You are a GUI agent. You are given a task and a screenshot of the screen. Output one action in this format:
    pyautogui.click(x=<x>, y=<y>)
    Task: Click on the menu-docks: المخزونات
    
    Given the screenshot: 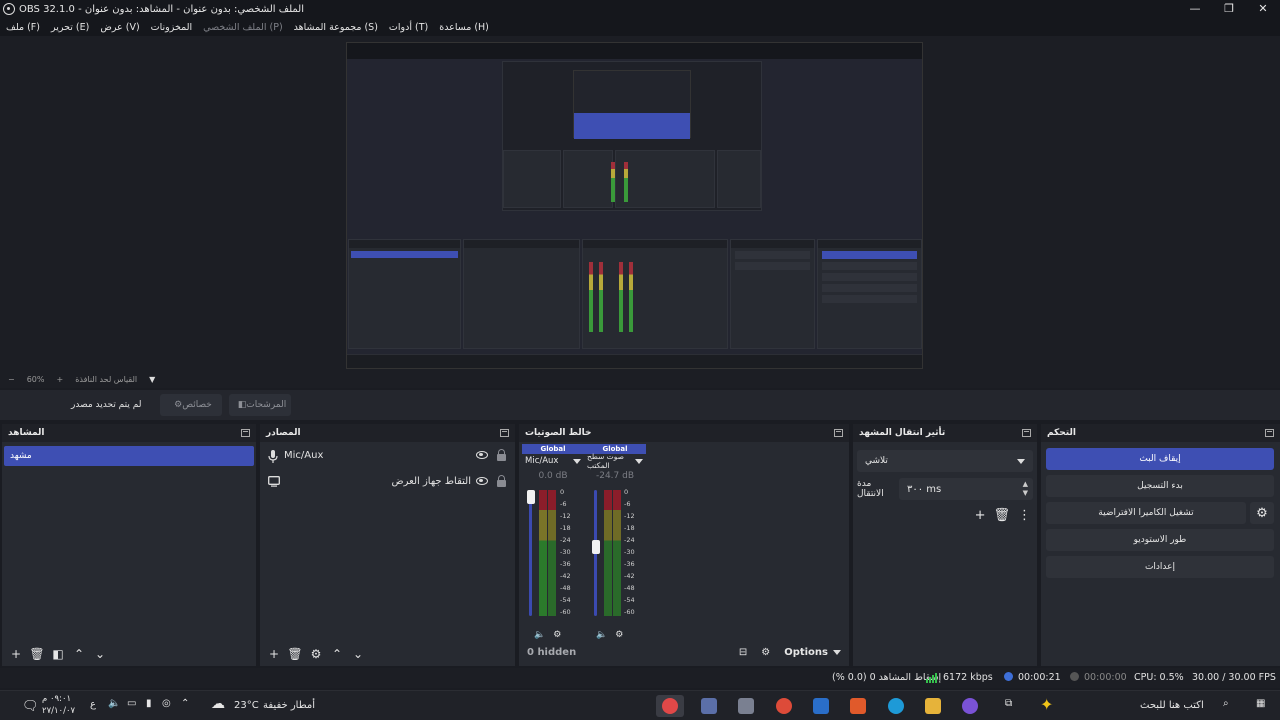 What is the action you would take?
    pyautogui.click(x=171, y=27)
    